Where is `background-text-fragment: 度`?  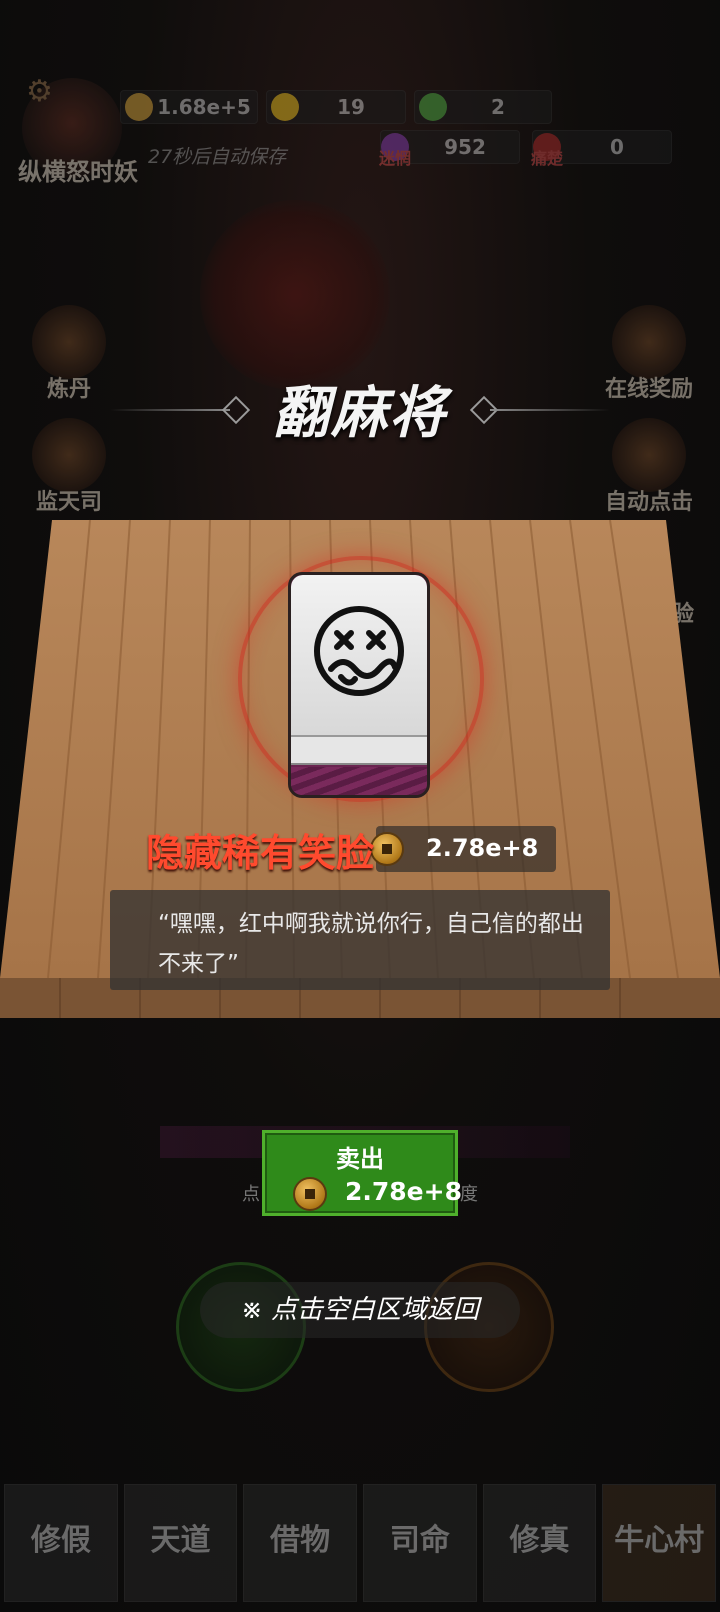
background-text-fragment: 度 is located at coordinates (469, 1194).